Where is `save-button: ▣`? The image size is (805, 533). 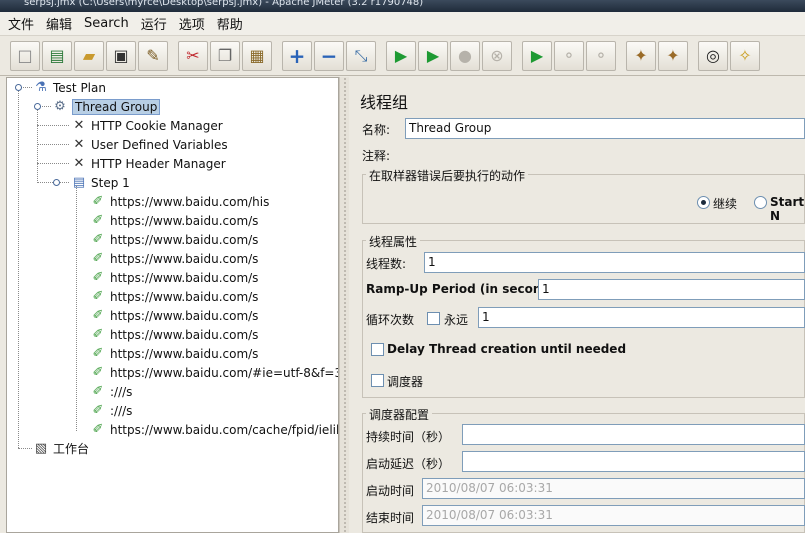 save-button: ▣ is located at coordinates (121, 55).